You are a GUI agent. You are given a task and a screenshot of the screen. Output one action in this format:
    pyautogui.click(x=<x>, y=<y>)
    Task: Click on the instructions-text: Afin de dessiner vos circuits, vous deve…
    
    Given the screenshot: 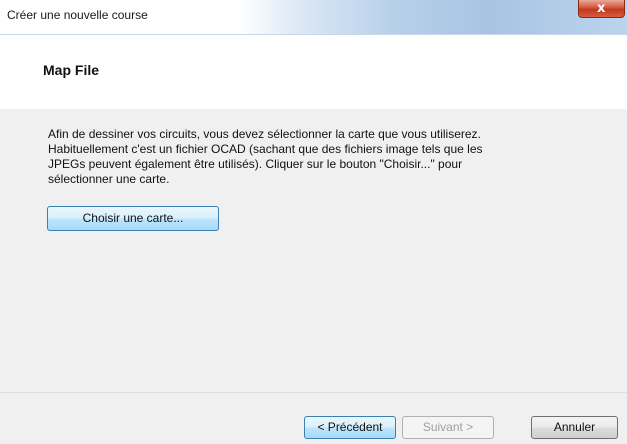 What is the action you would take?
    pyautogui.click(x=265, y=156)
    